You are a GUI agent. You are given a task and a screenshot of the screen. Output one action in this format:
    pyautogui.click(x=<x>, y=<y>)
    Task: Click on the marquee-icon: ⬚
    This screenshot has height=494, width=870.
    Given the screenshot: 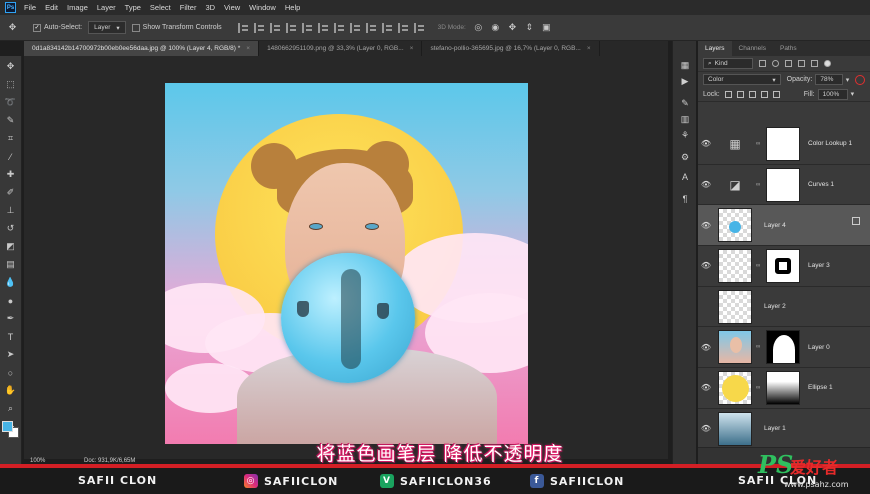 What is the action you would take?
    pyautogui.click(x=10, y=84)
    